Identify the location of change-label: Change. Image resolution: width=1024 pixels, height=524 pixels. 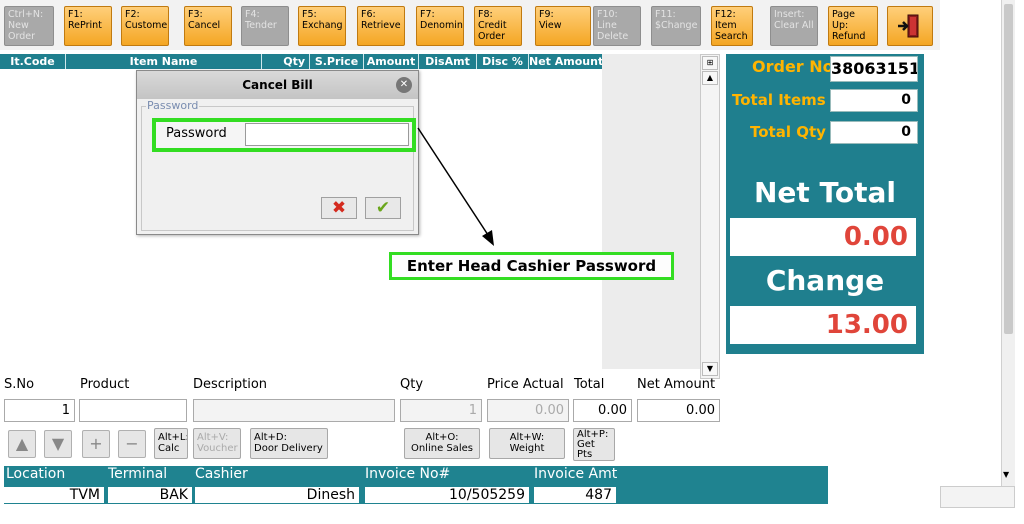
(825, 280).